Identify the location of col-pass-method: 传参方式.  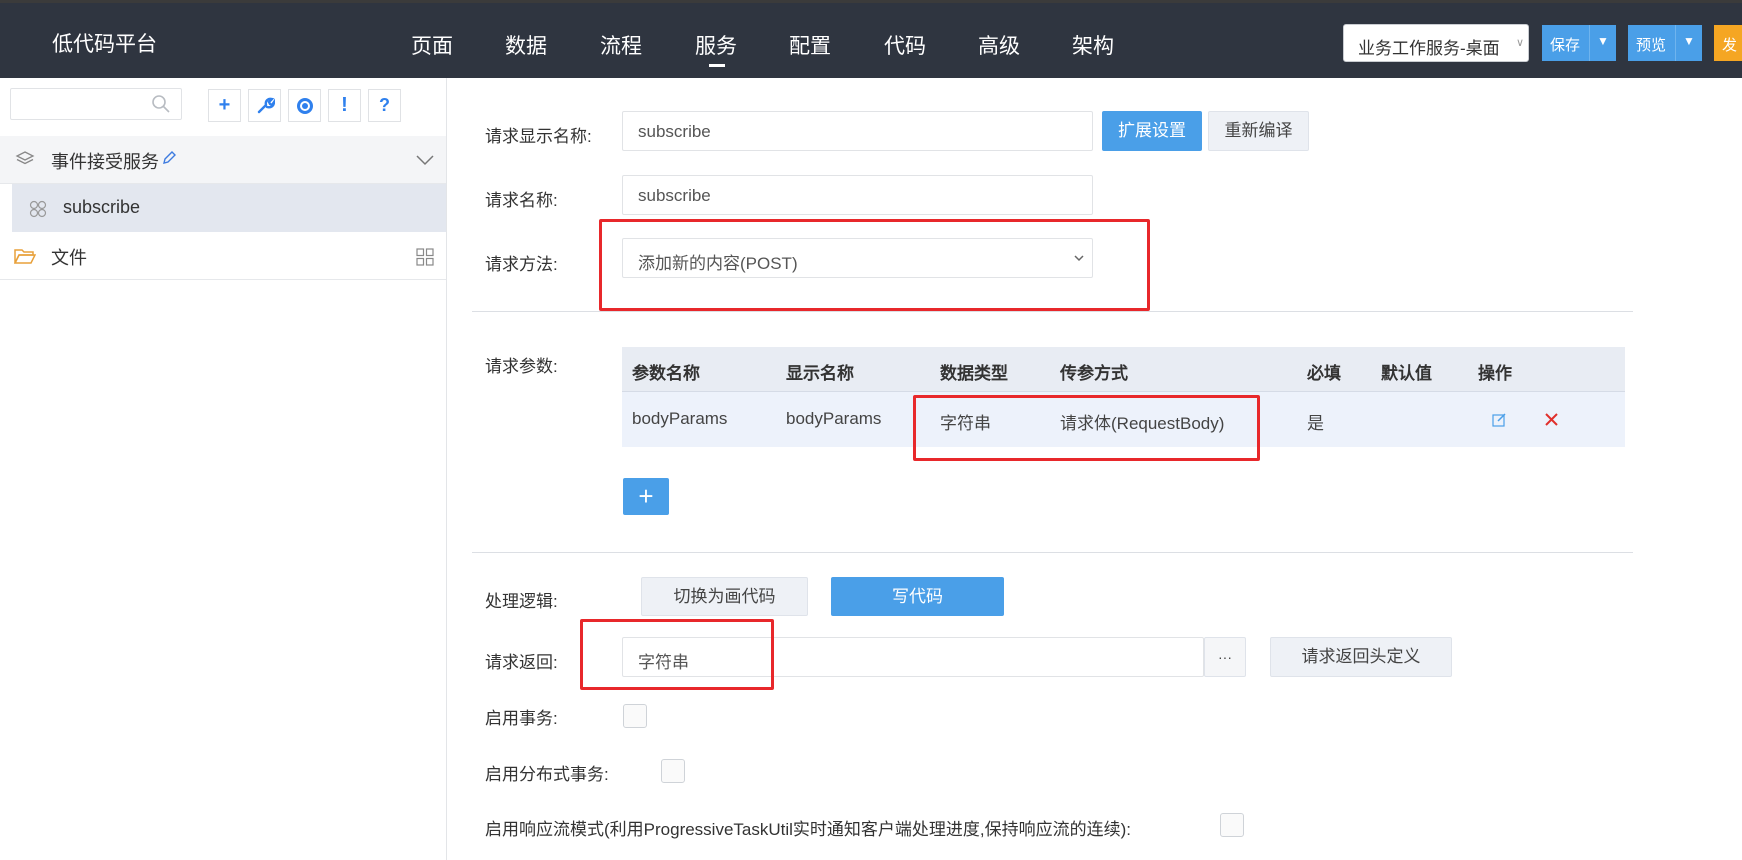
(1094, 373).